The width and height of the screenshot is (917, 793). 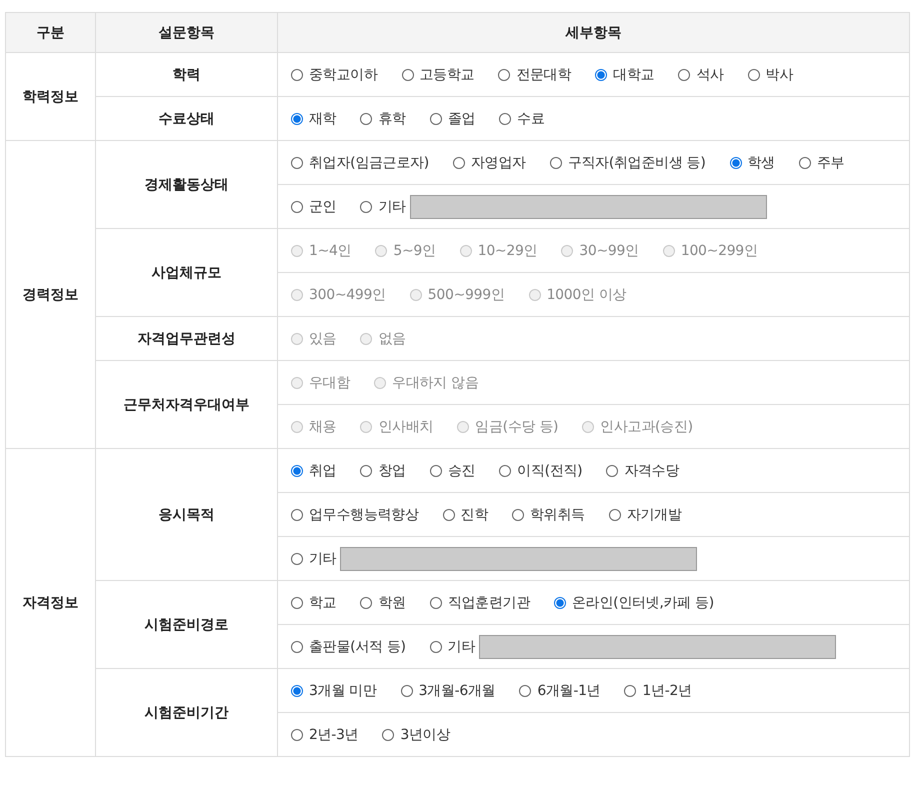 What do you see at coordinates (752, 163) in the screenshot?
I see `radio-option: 학생` at bounding box center [752, 163].